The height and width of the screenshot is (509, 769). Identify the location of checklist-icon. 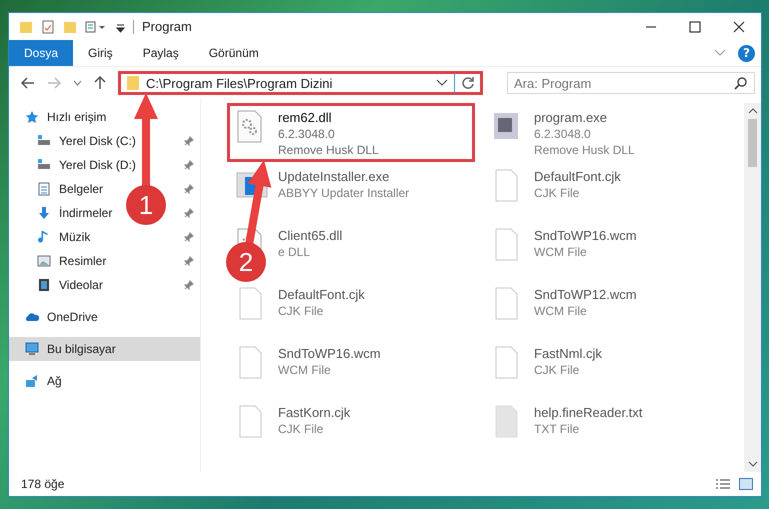
(48, 27).